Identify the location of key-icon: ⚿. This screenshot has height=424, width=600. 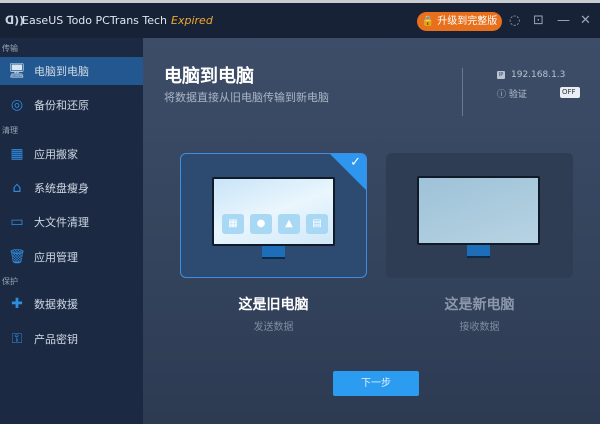
(17, 339).